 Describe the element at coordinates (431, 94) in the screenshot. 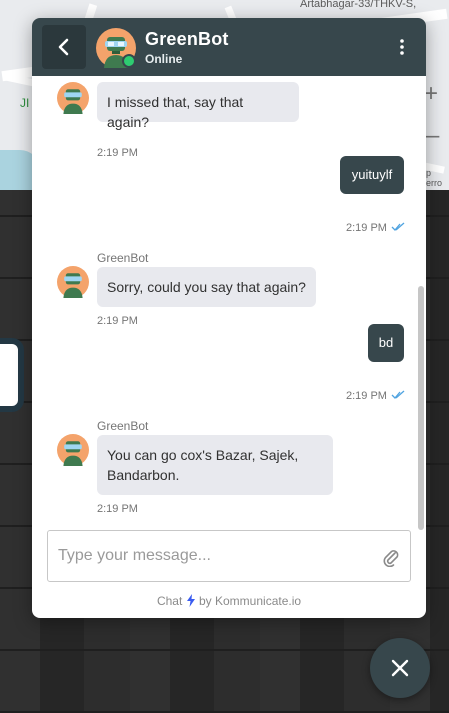

I see `map-zoom-in: +` at that location.